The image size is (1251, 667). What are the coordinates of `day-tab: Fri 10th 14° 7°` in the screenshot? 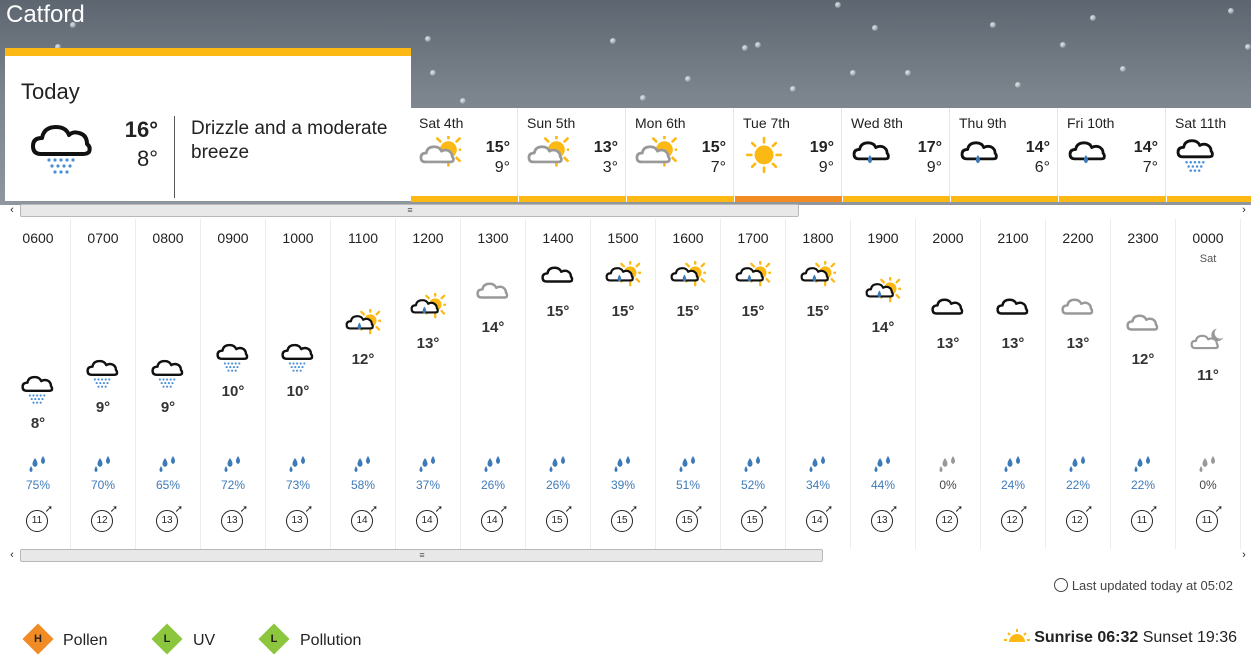 It's located at (1112, 155).